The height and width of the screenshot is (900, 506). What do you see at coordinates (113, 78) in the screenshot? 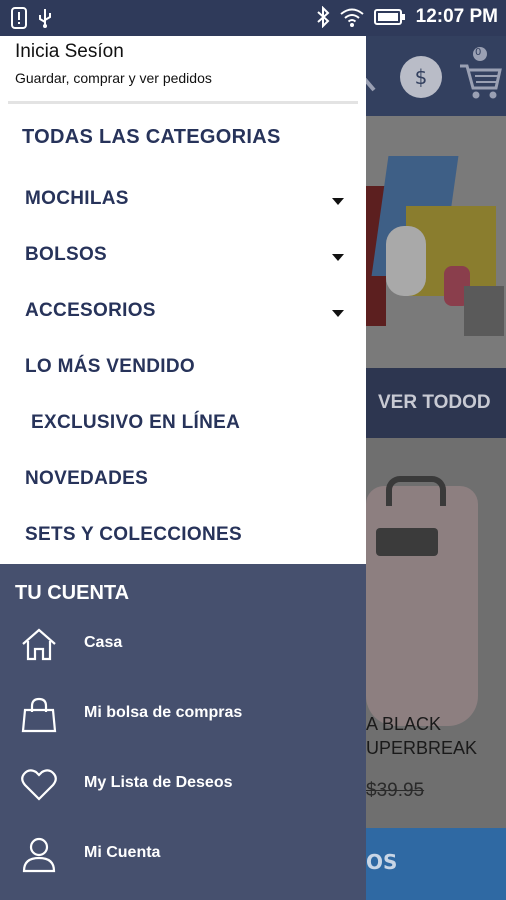
I see `login-subtitle: Guardar, comprar y ver pedidos` at bounding box center [113, 78].